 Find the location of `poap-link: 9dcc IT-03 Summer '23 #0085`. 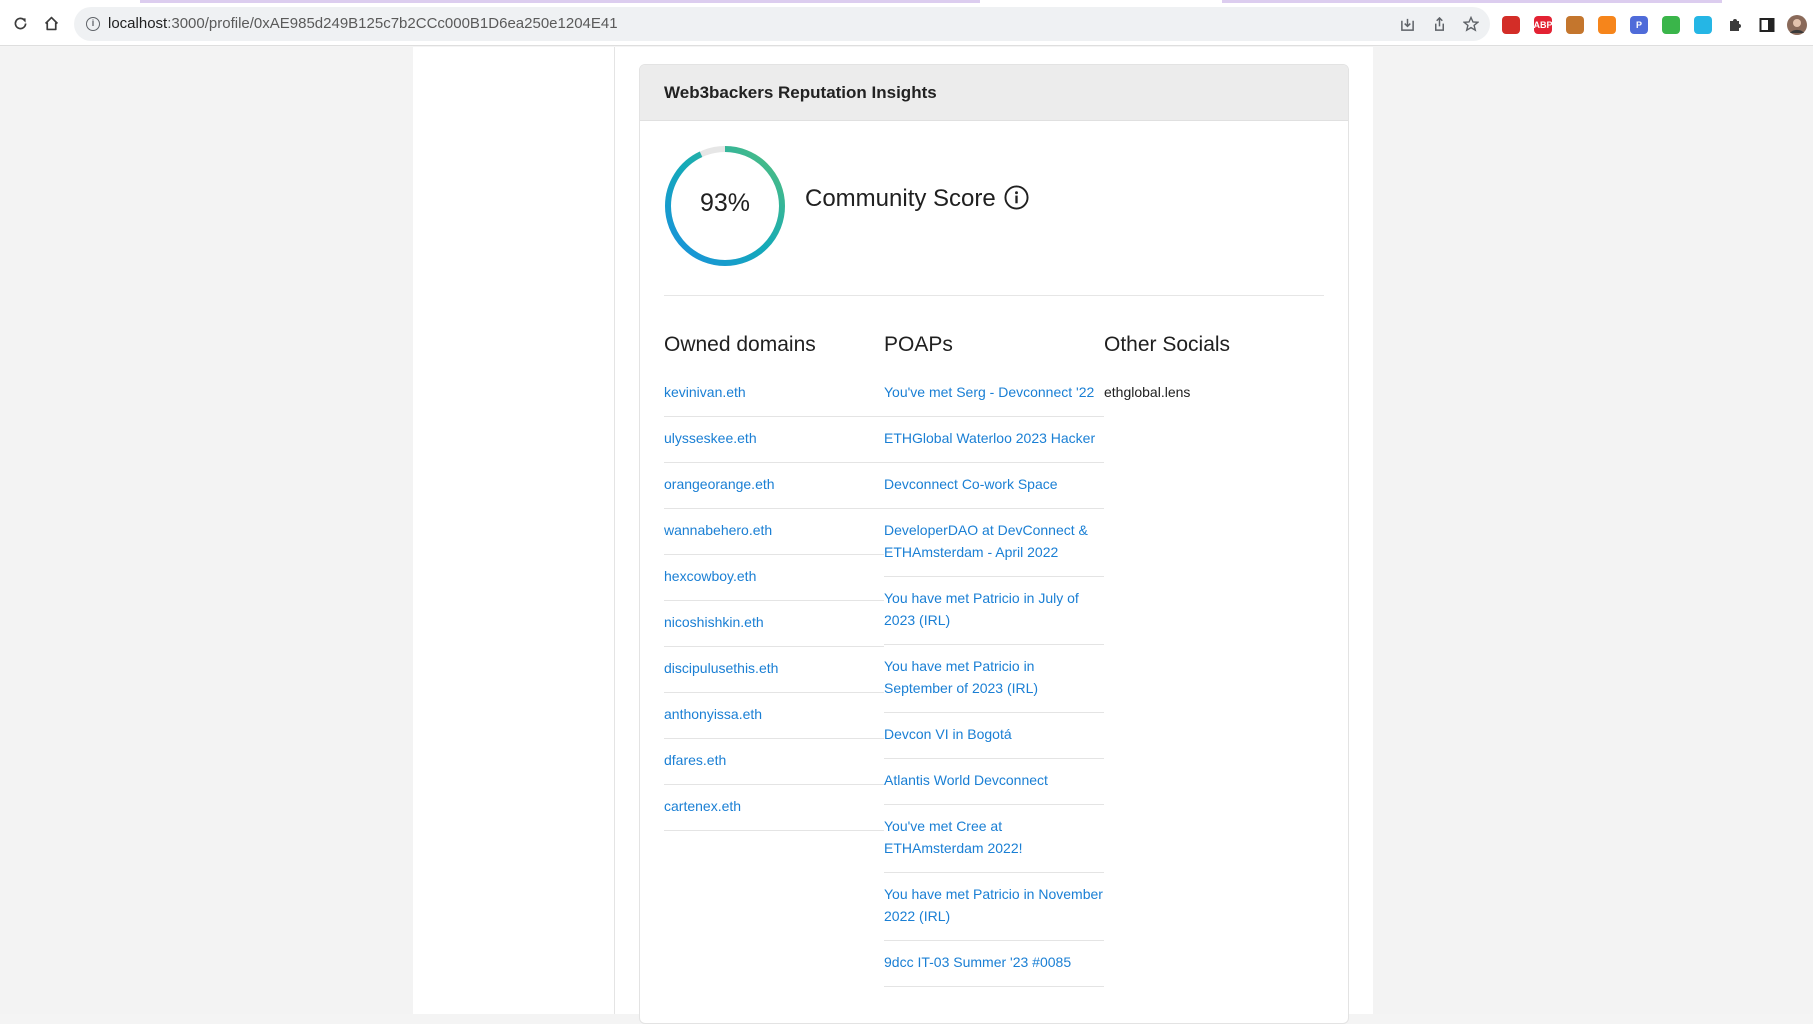

poap-link: 9dcc IT-03 Summer '23 #0085 is located at coordinates (994, 964).